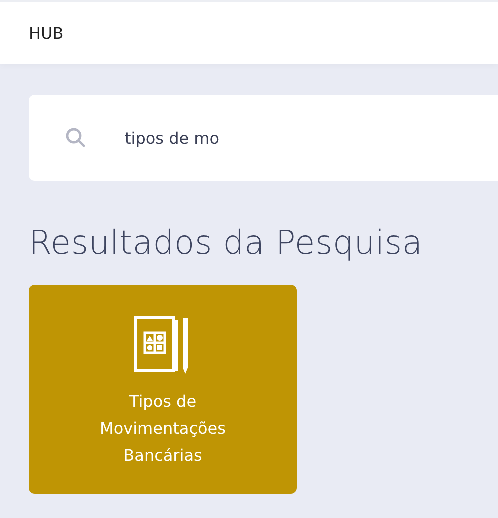  What do you see at coordinates (226, 243) in the screenshot?
I see `results-heading: Resultados da Pesquisa` at bounding box center [226, 243].